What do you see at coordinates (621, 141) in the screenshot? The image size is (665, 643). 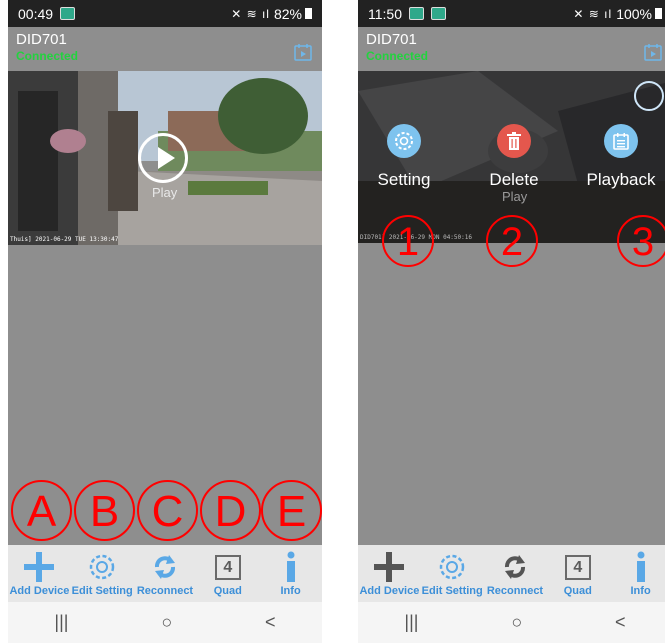 I see `calendar-list-icon` at bounding box center [621, 141].